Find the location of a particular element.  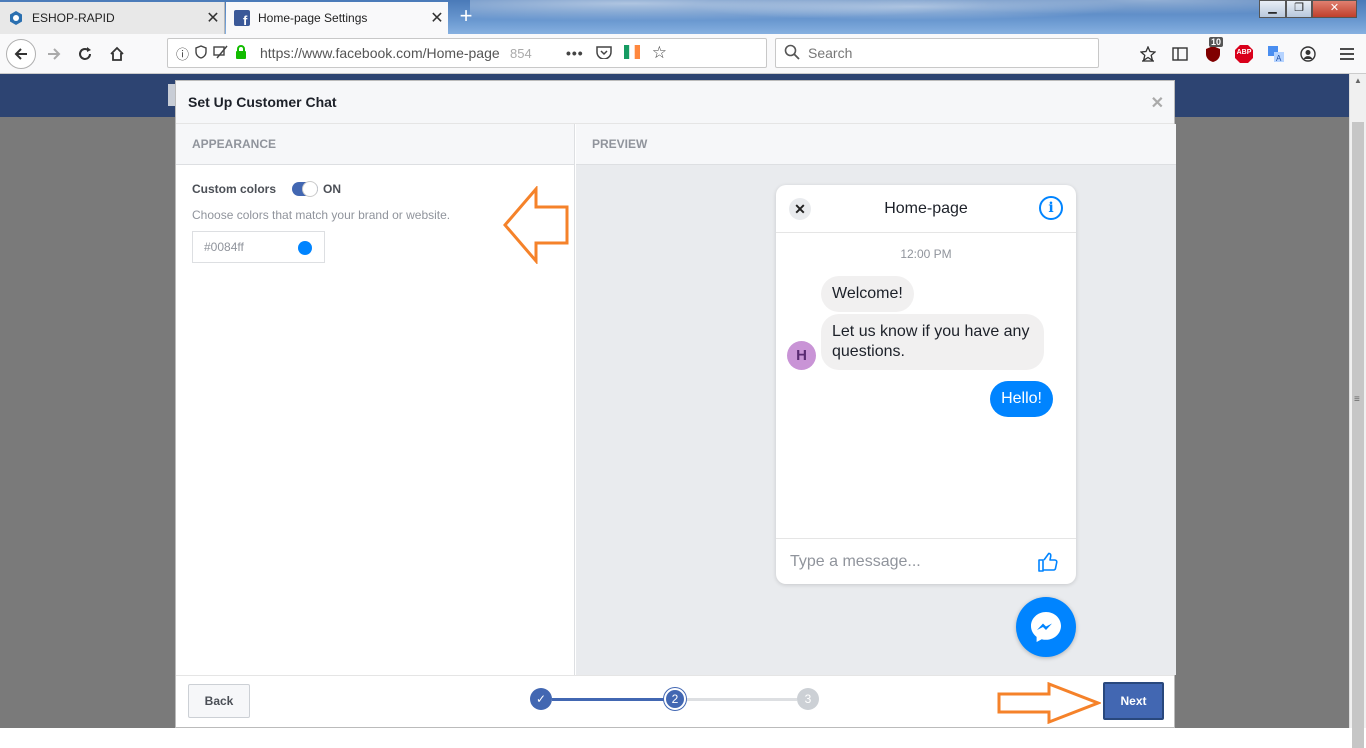

url-bar-left-icons: ⓘ is located at coordinates (214, 53).